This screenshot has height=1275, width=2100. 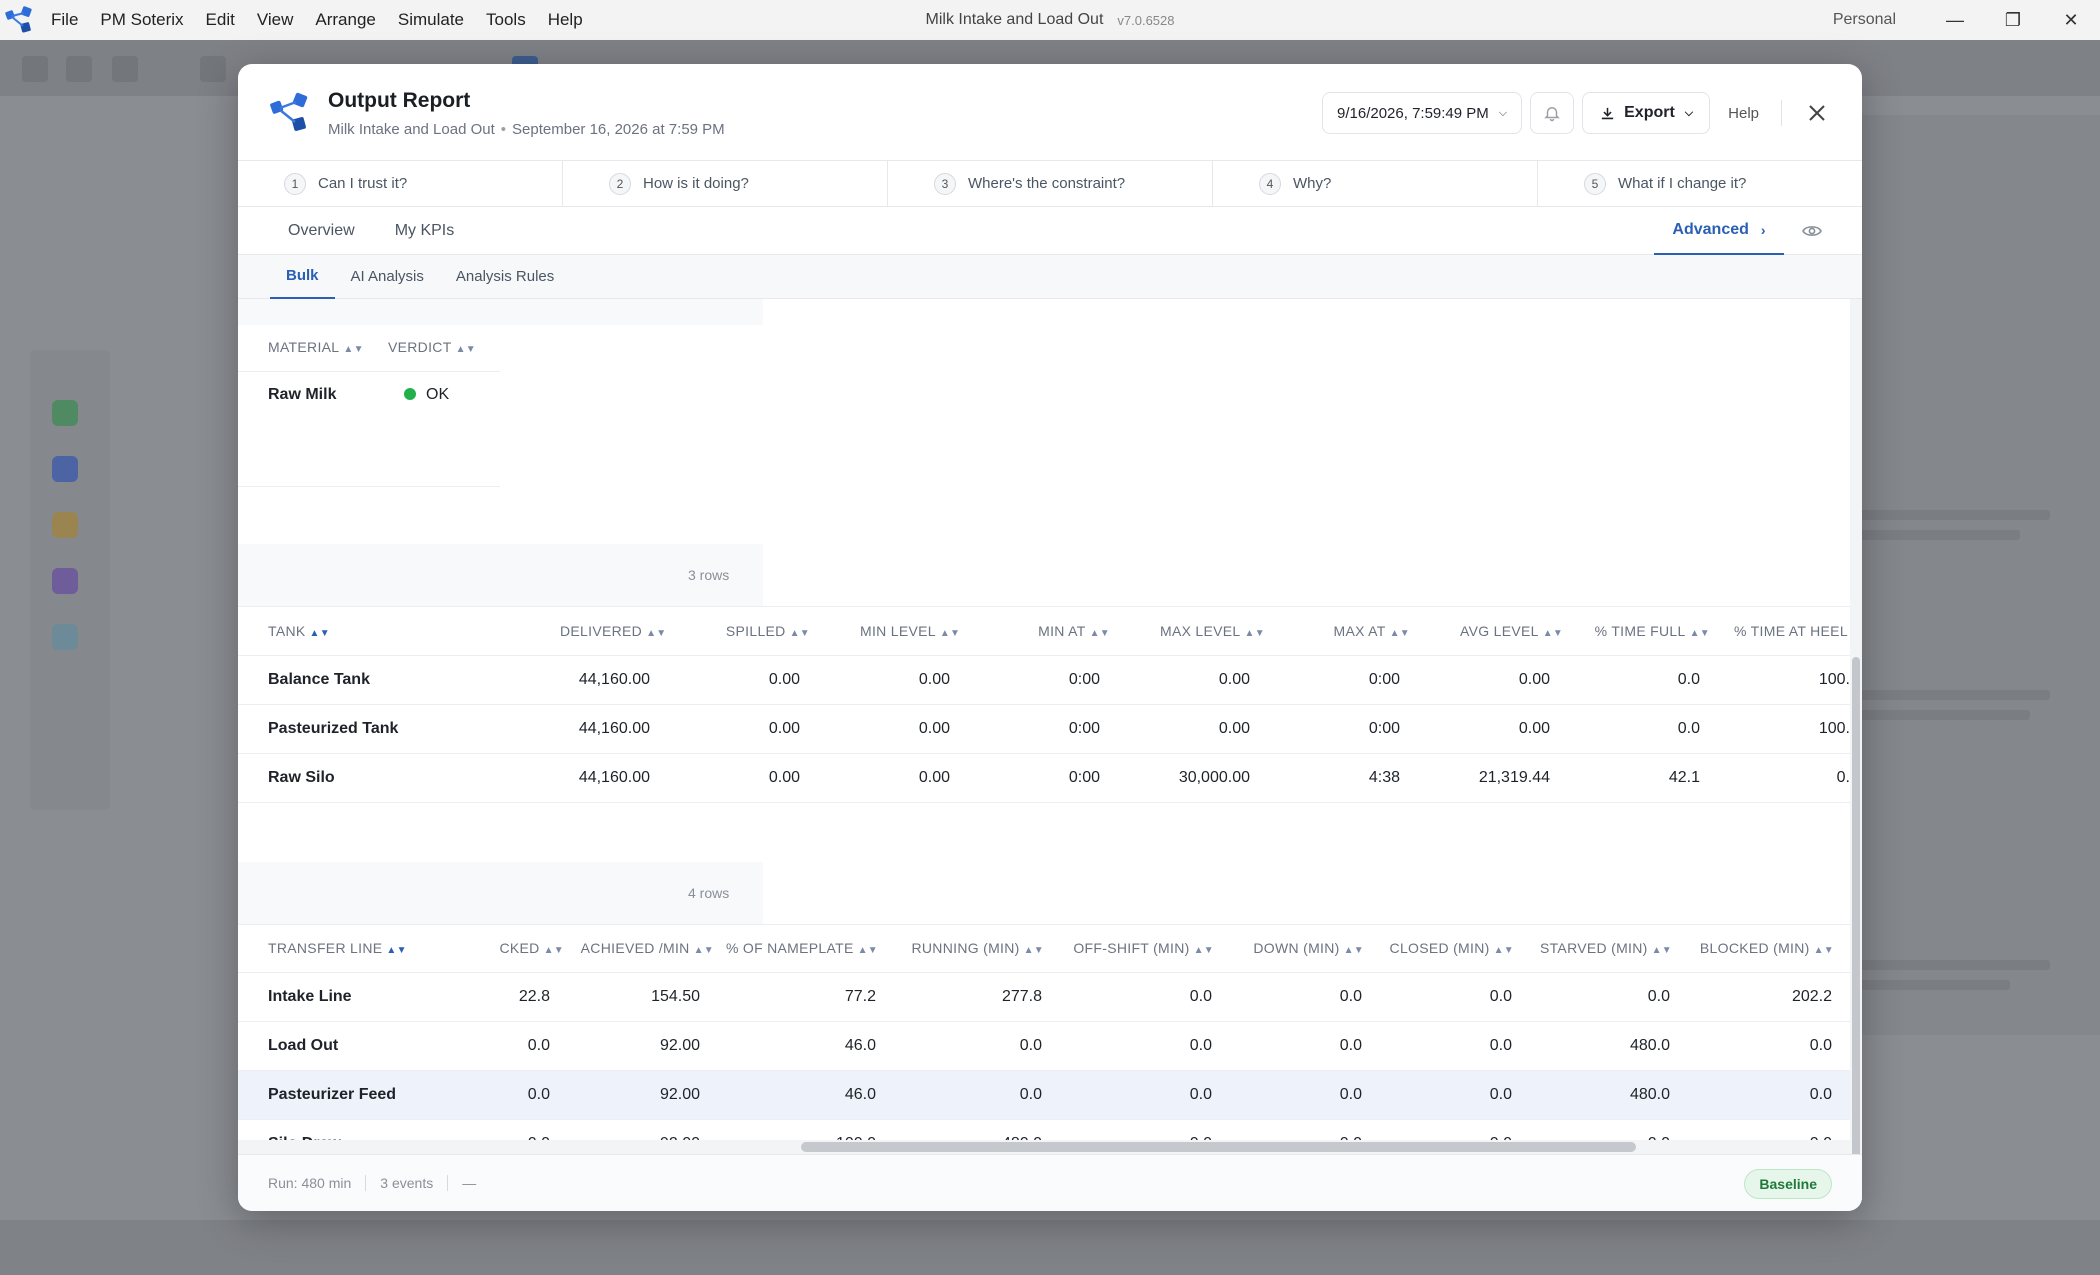 What do you see at coordinates (1384, 777) in the screenshot?
I see `tank-max-at: 4:38` at bounding box center [1384, 777].